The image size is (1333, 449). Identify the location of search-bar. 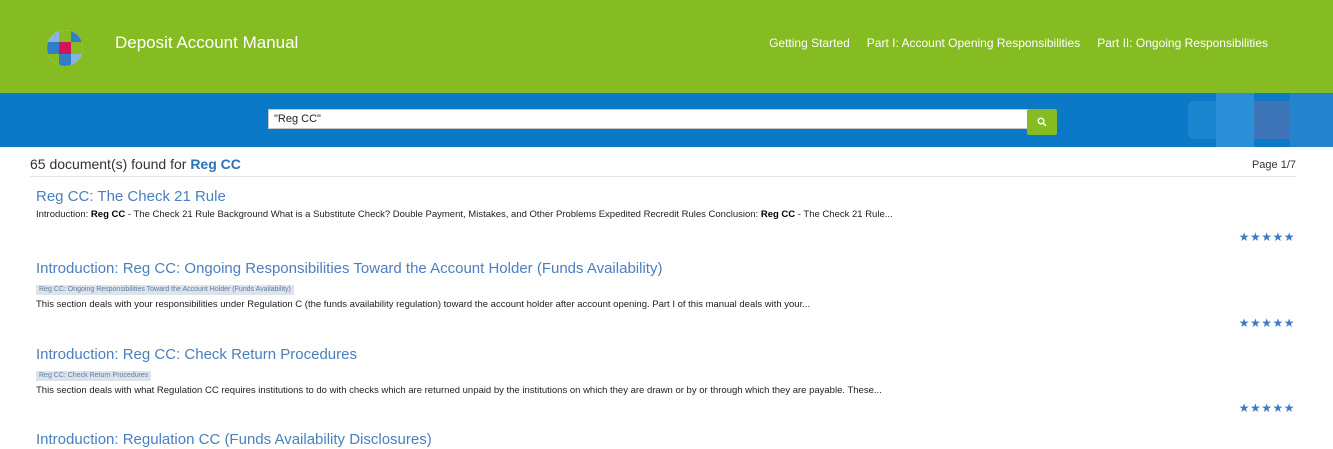
(666, 120).